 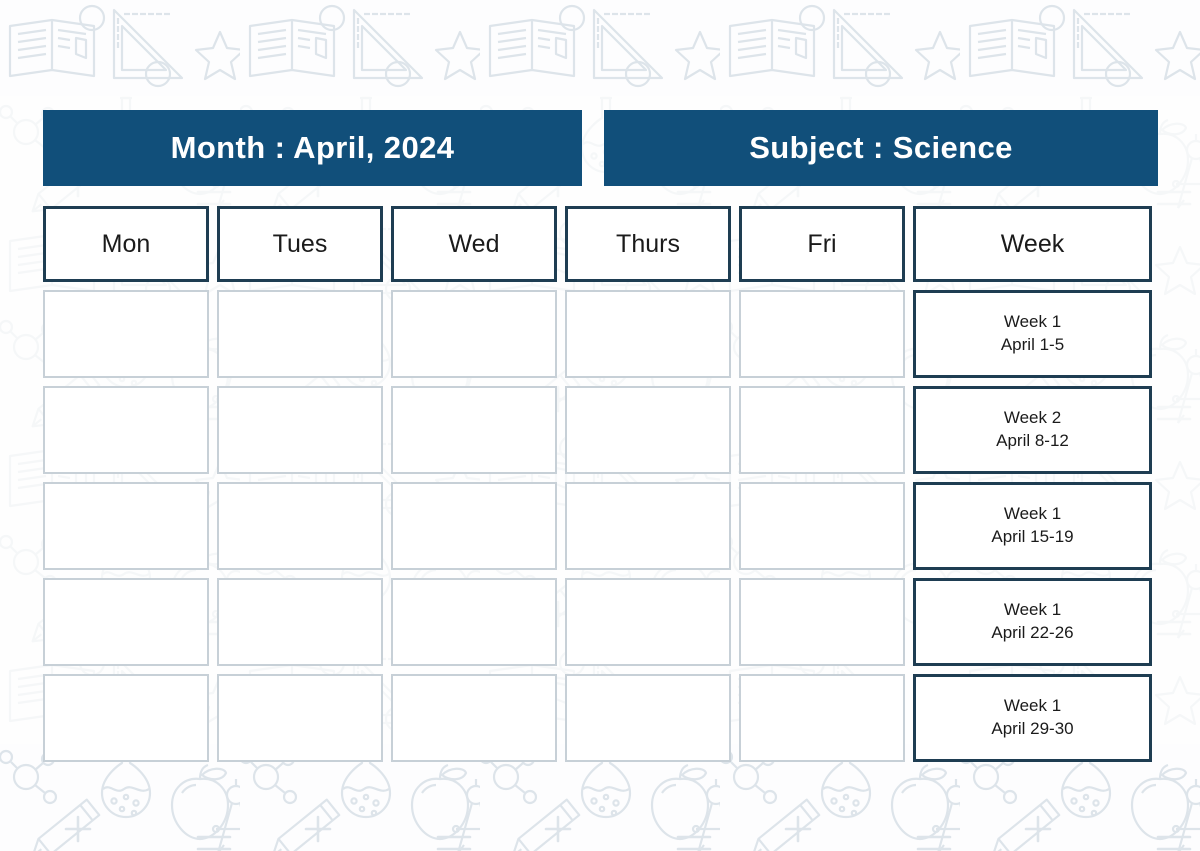 I want to click on column-header-week: Week, so click(x=1032, y=244).